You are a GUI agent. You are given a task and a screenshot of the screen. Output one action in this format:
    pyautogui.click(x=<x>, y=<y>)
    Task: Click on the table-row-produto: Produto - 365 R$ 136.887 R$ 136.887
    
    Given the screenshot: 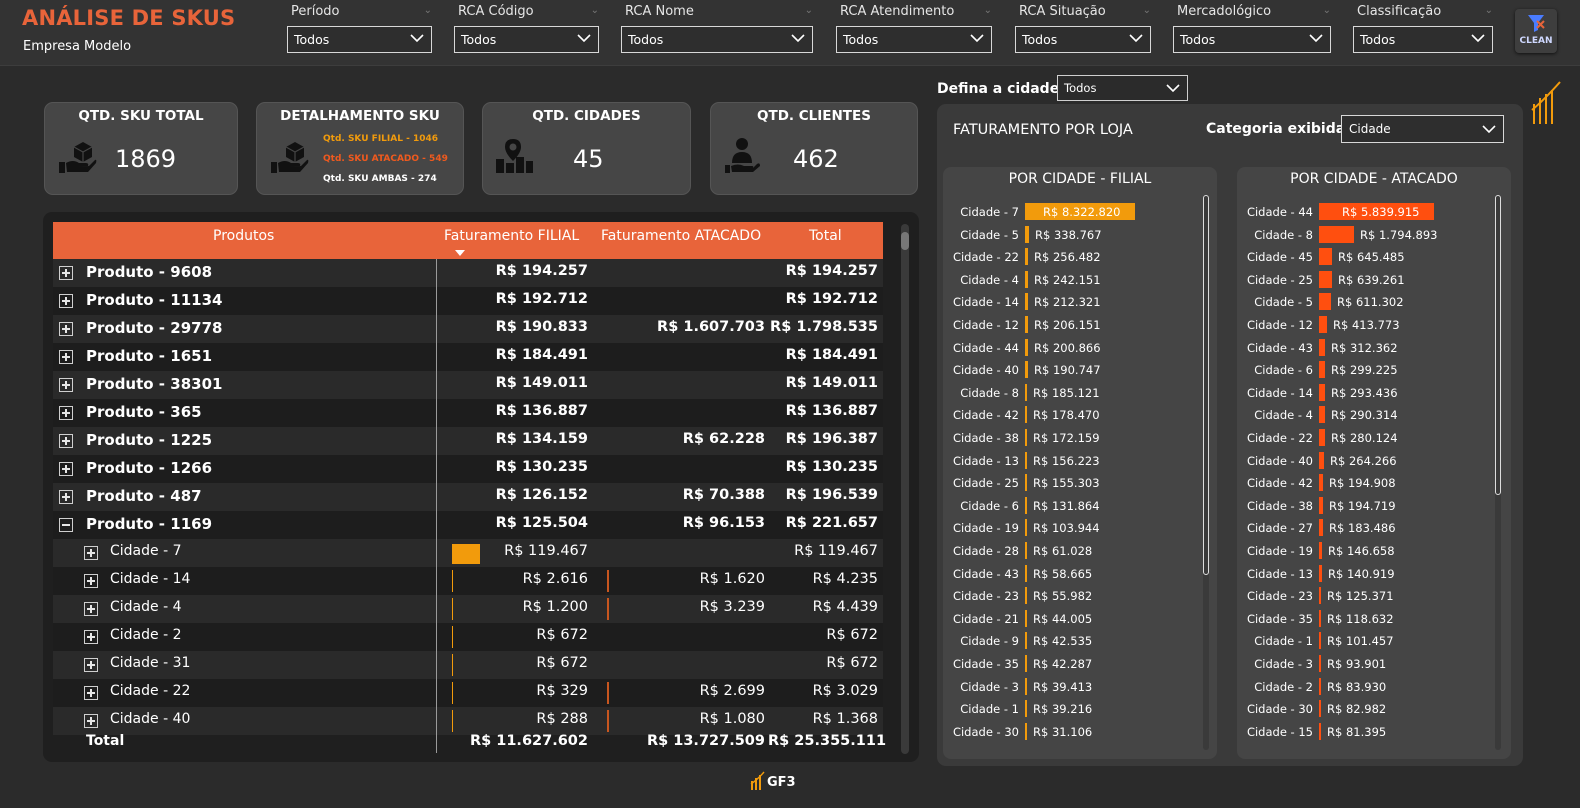 What is the action you would take?
    pyautogui.click(x=468, y=413)
    